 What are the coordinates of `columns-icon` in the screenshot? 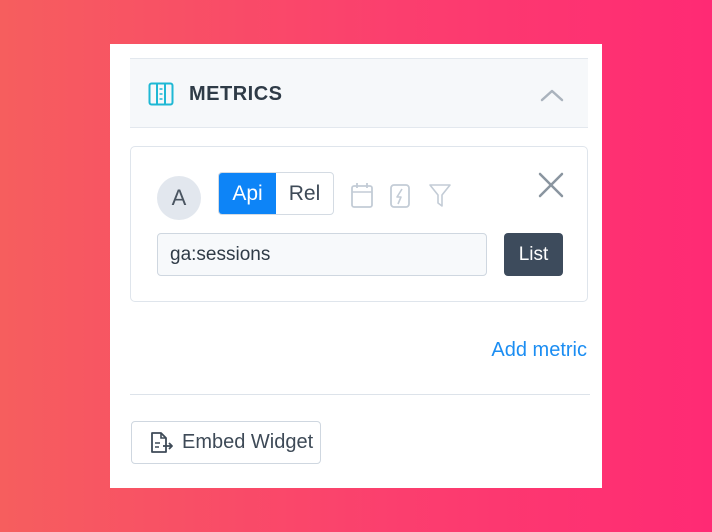 It's located at (161, 94).